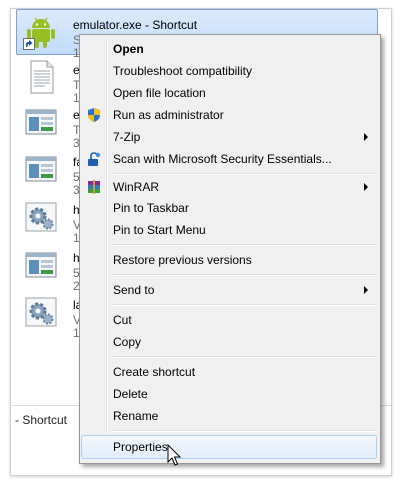 The image size is (404, 490). Describe the element at coordinates (174, 455) in the screenshot. I see `mouse-pointer-icon` at that location.